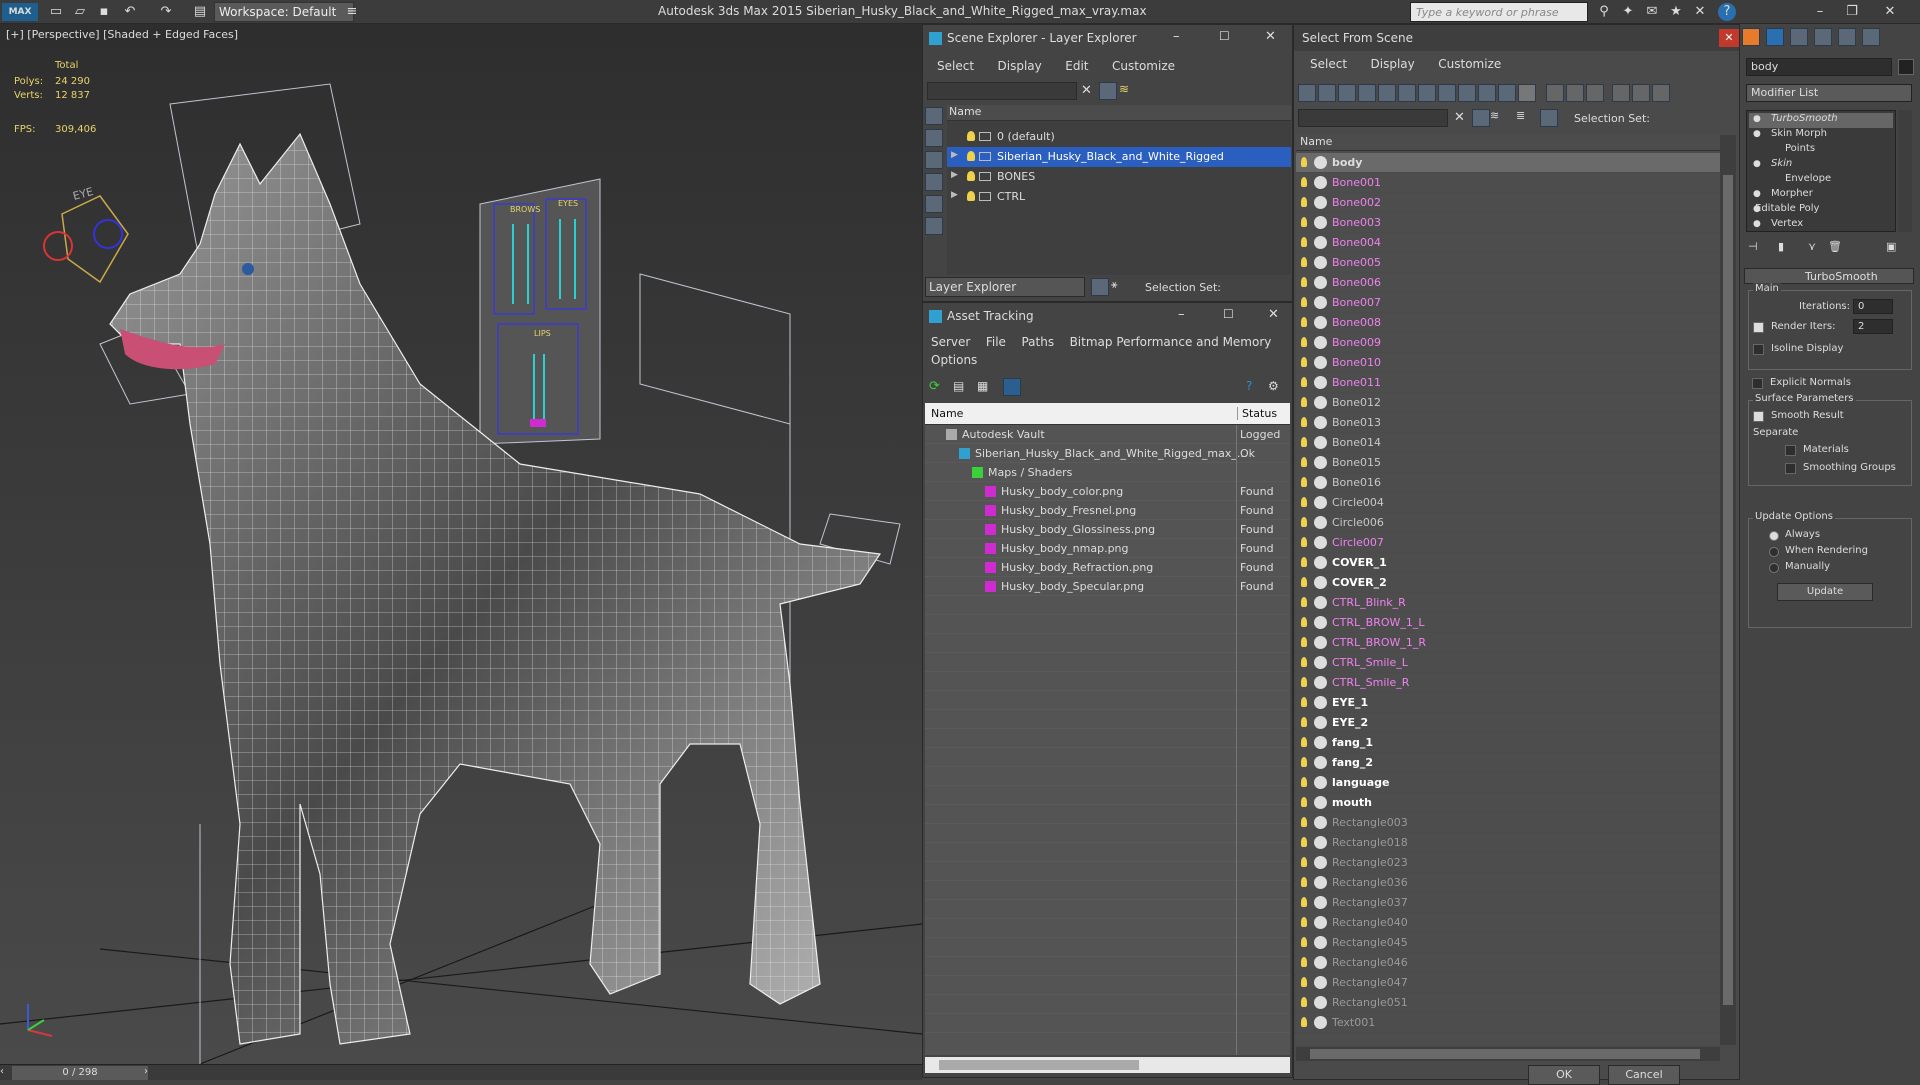  What do you see at coordinates (1119, 197) in the screenshot?
I see `layer-row: ▶ CTRL` at bounding box center [1119, 197].